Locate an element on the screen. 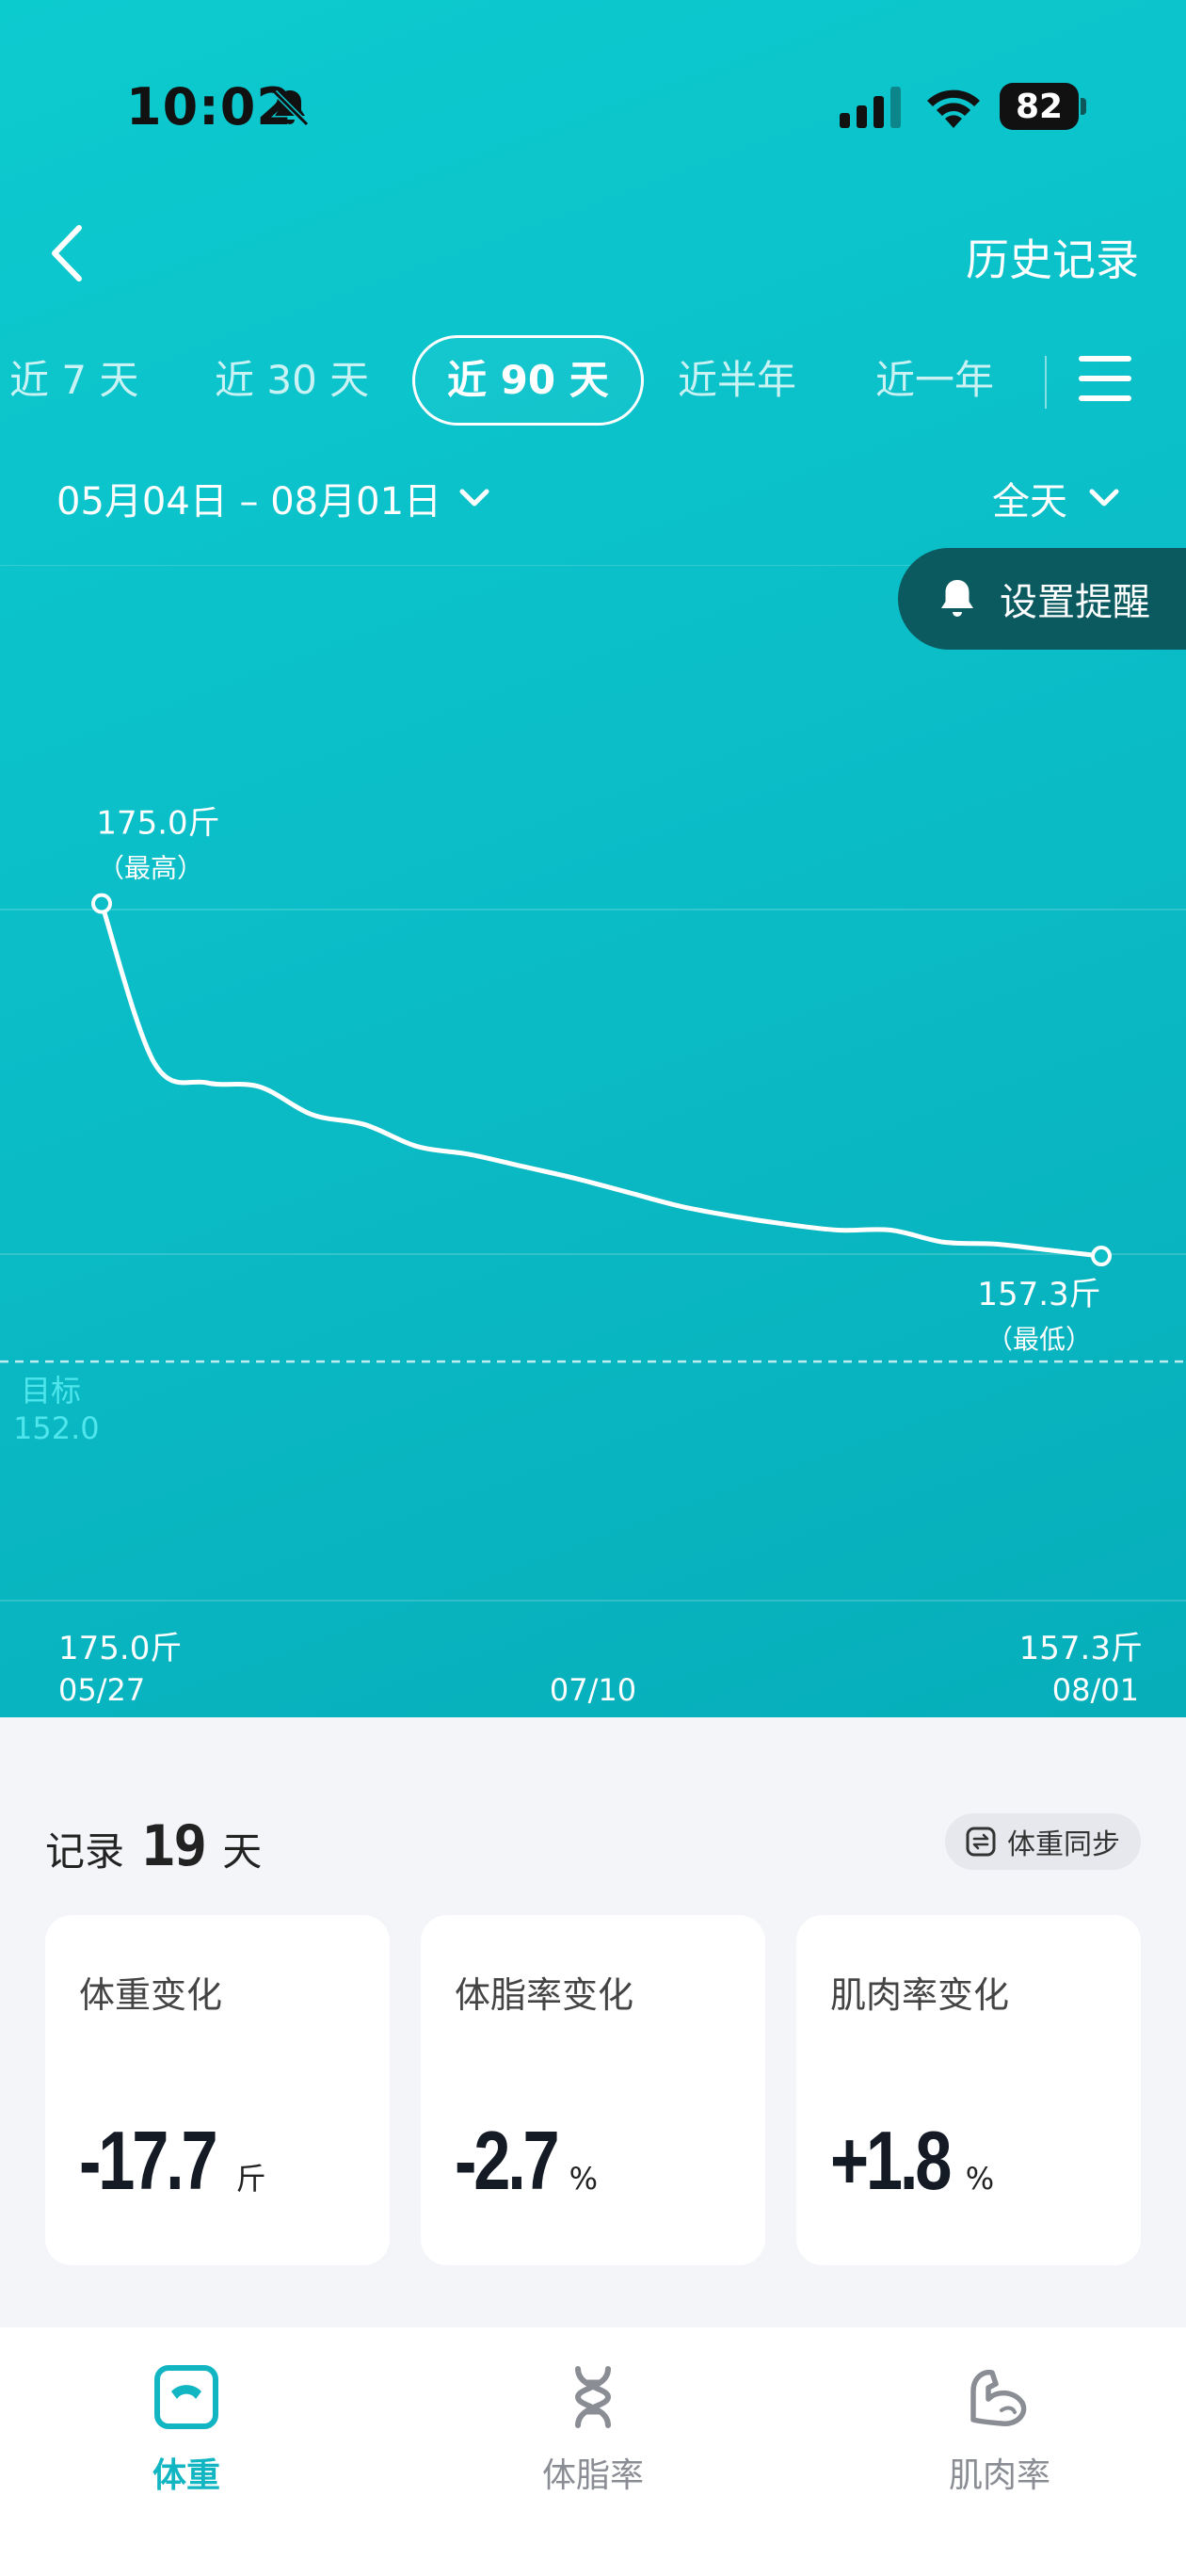  dna-icon is located at coordinates (593, 2397).